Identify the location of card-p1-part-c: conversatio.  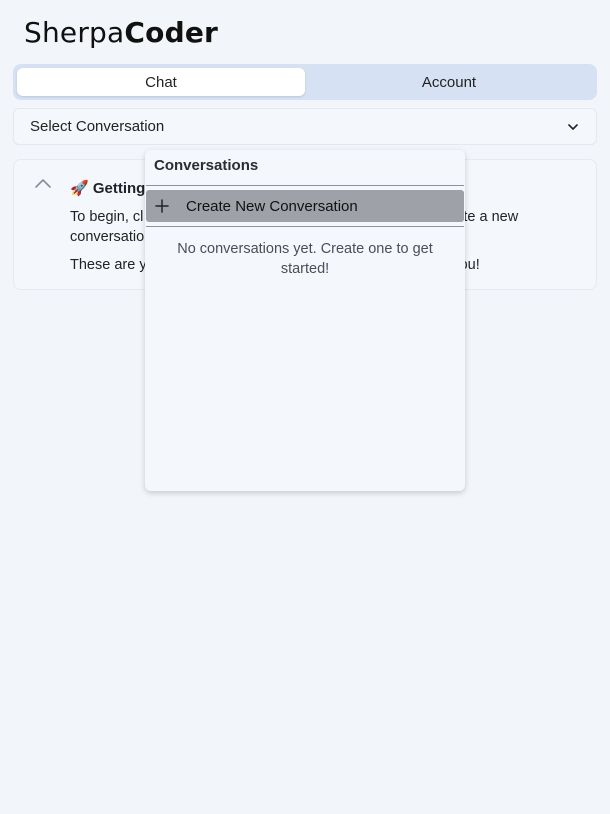
(107, 237).